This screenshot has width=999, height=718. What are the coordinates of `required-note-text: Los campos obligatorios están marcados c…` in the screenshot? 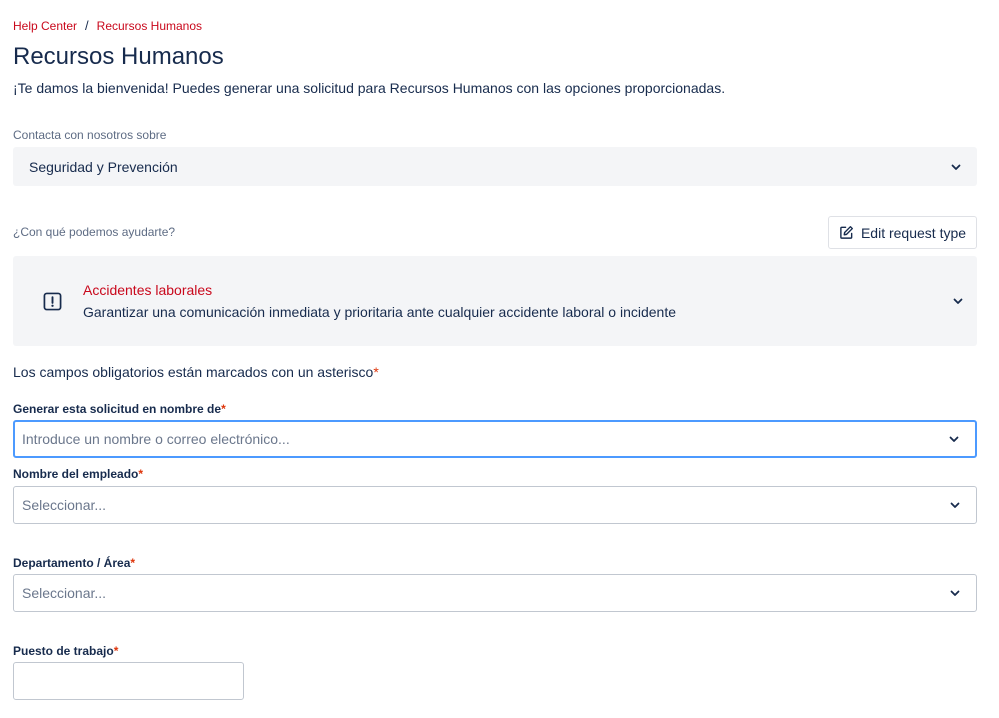 It's located at (193, 372).